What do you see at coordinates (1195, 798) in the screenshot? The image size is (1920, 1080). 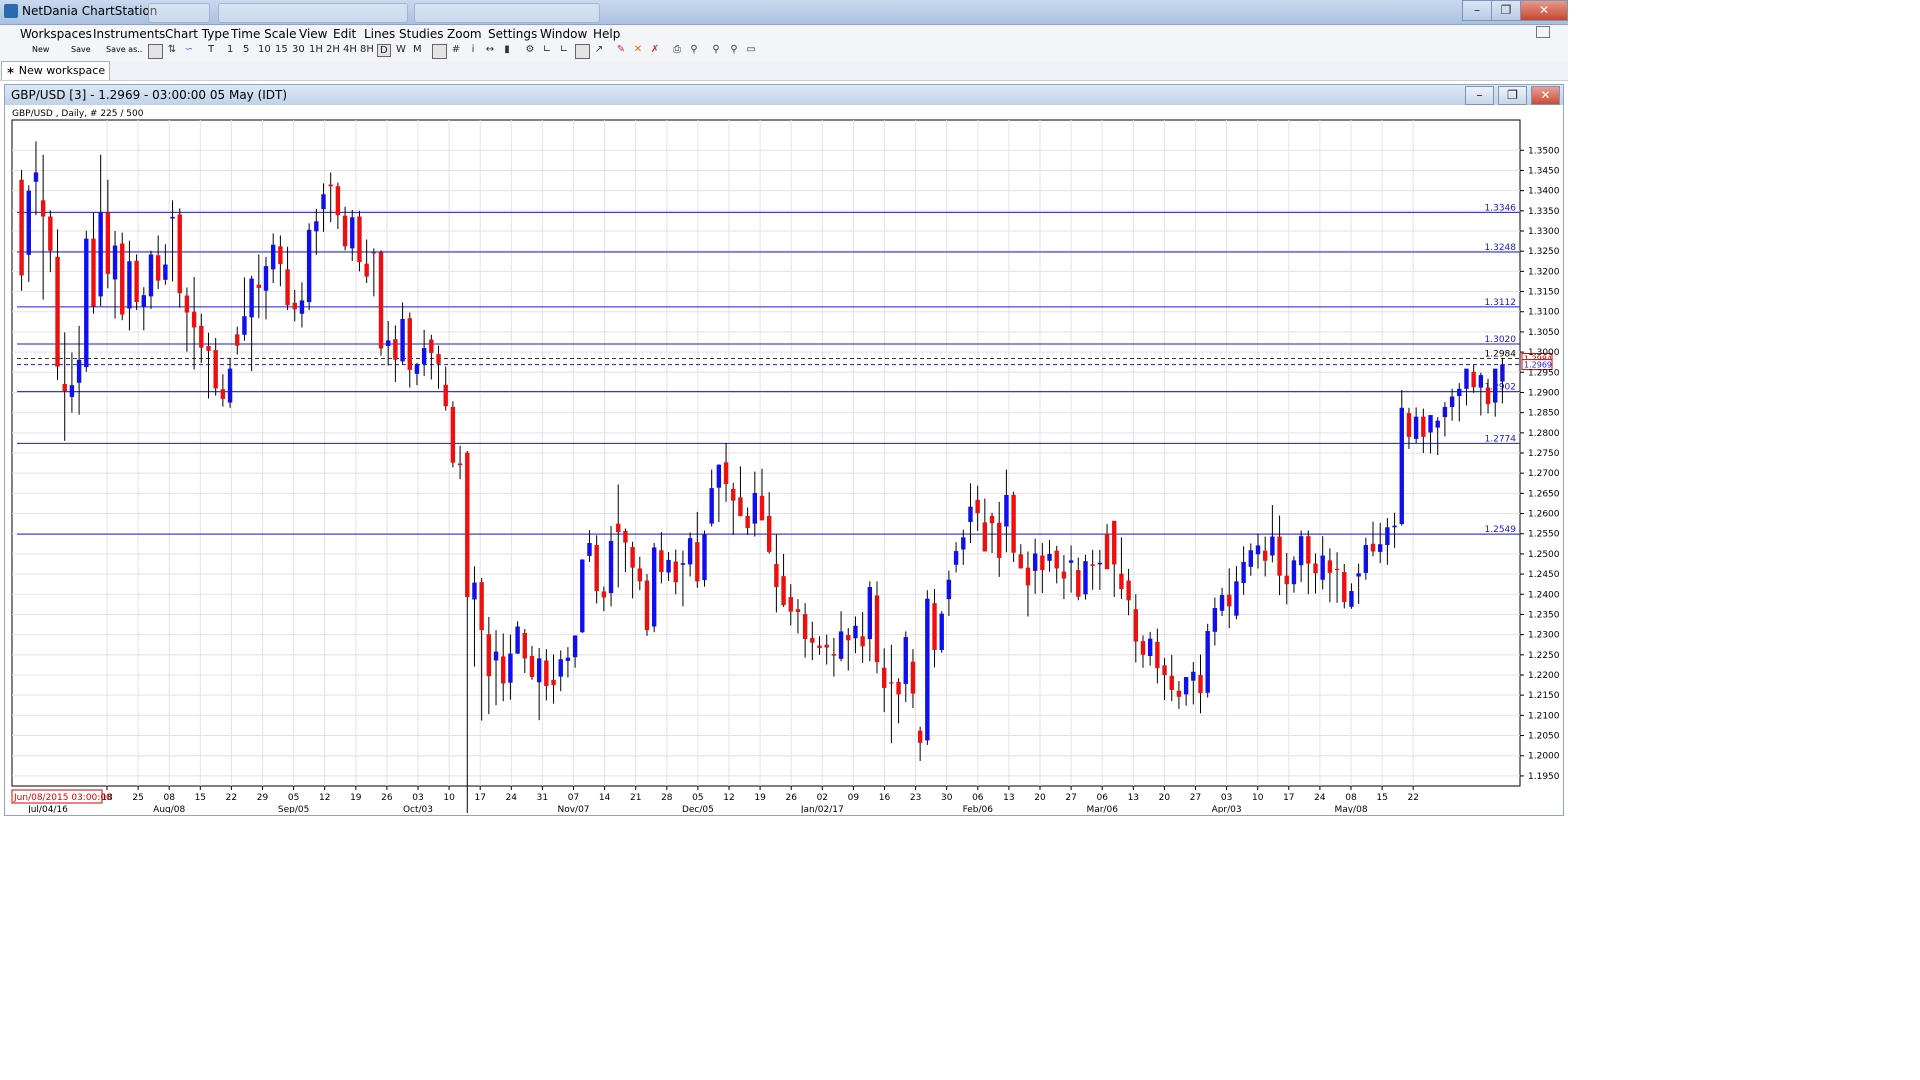 I see `x-tick-label: 27` at bounding box center [1195, 798].